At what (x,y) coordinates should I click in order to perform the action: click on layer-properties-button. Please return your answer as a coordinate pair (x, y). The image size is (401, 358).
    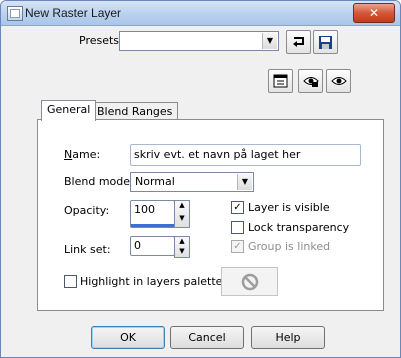
    Looking at the image, I should click on (280, 81).